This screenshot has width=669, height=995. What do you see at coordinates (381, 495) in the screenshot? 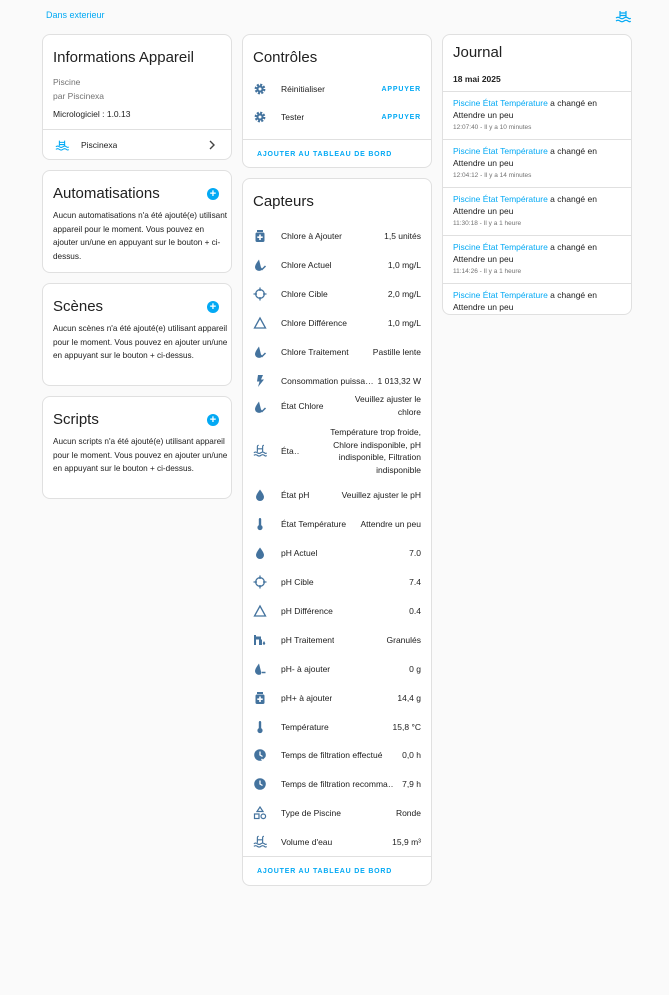
I see `sensor-value: Veuillez ajuster le pH` at bounding box center [381, 495].